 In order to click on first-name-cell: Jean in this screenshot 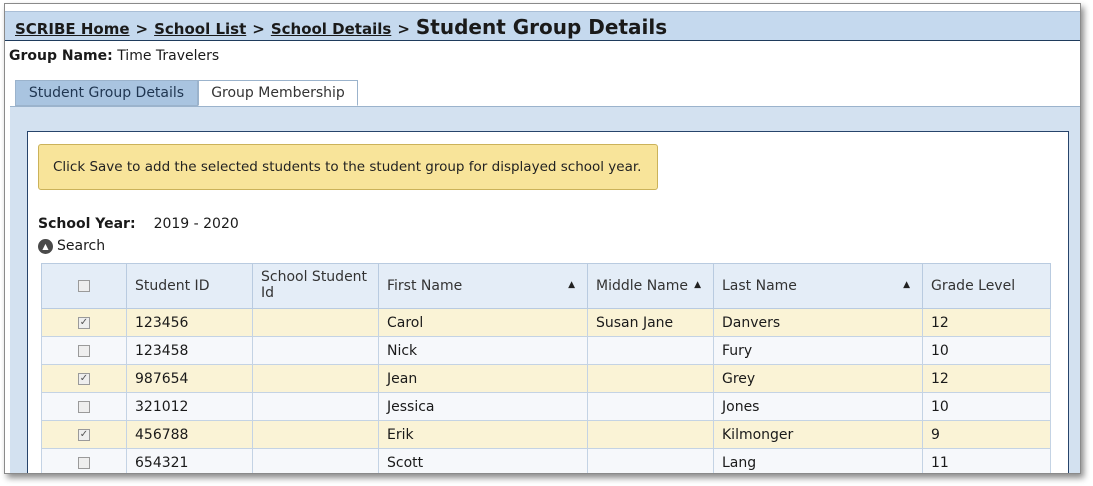, I will do `click(483, 378)`.